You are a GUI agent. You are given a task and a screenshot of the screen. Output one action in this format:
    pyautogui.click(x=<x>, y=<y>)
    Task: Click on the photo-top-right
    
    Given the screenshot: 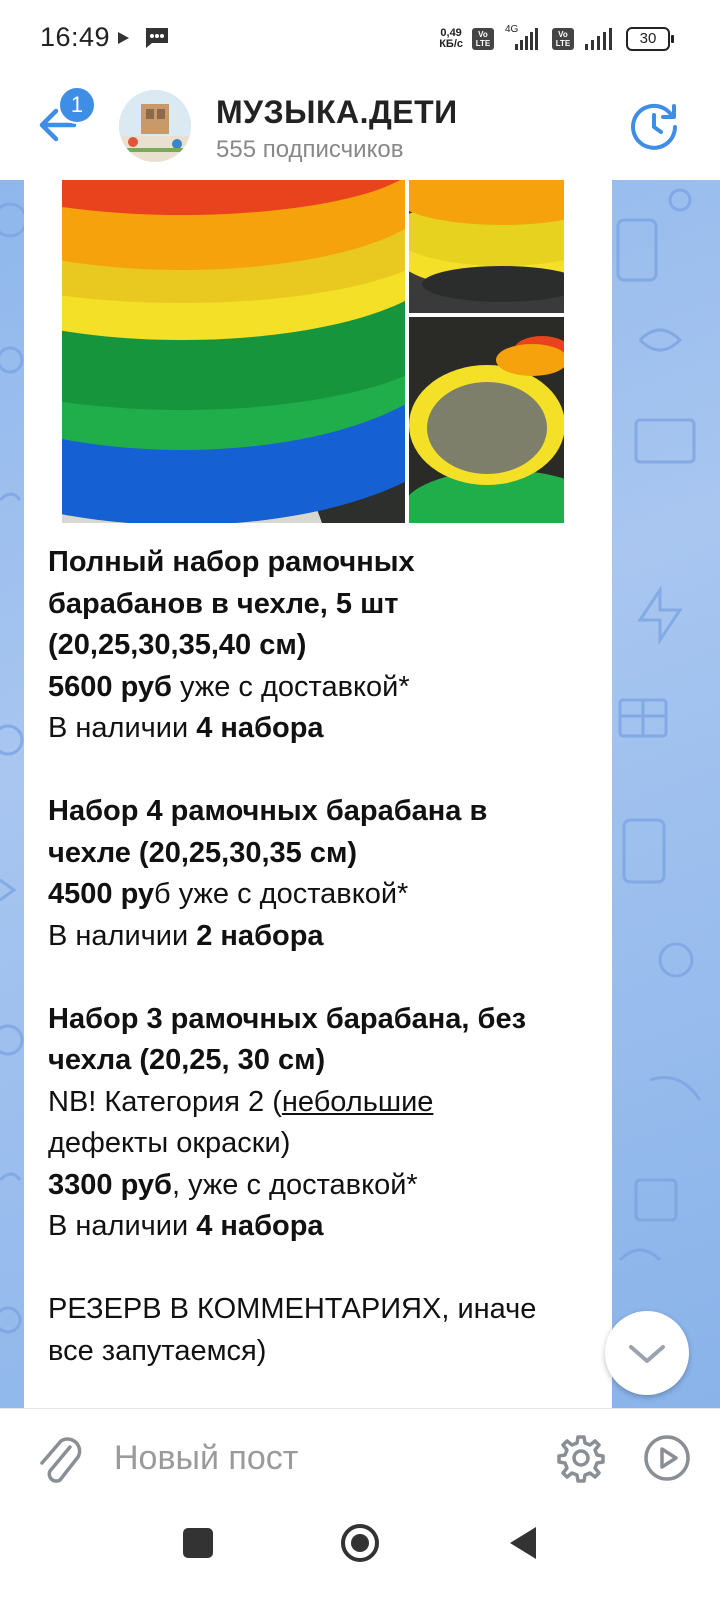 What is the action you would take?
    pyautogui.click(x=484, y=246)
    